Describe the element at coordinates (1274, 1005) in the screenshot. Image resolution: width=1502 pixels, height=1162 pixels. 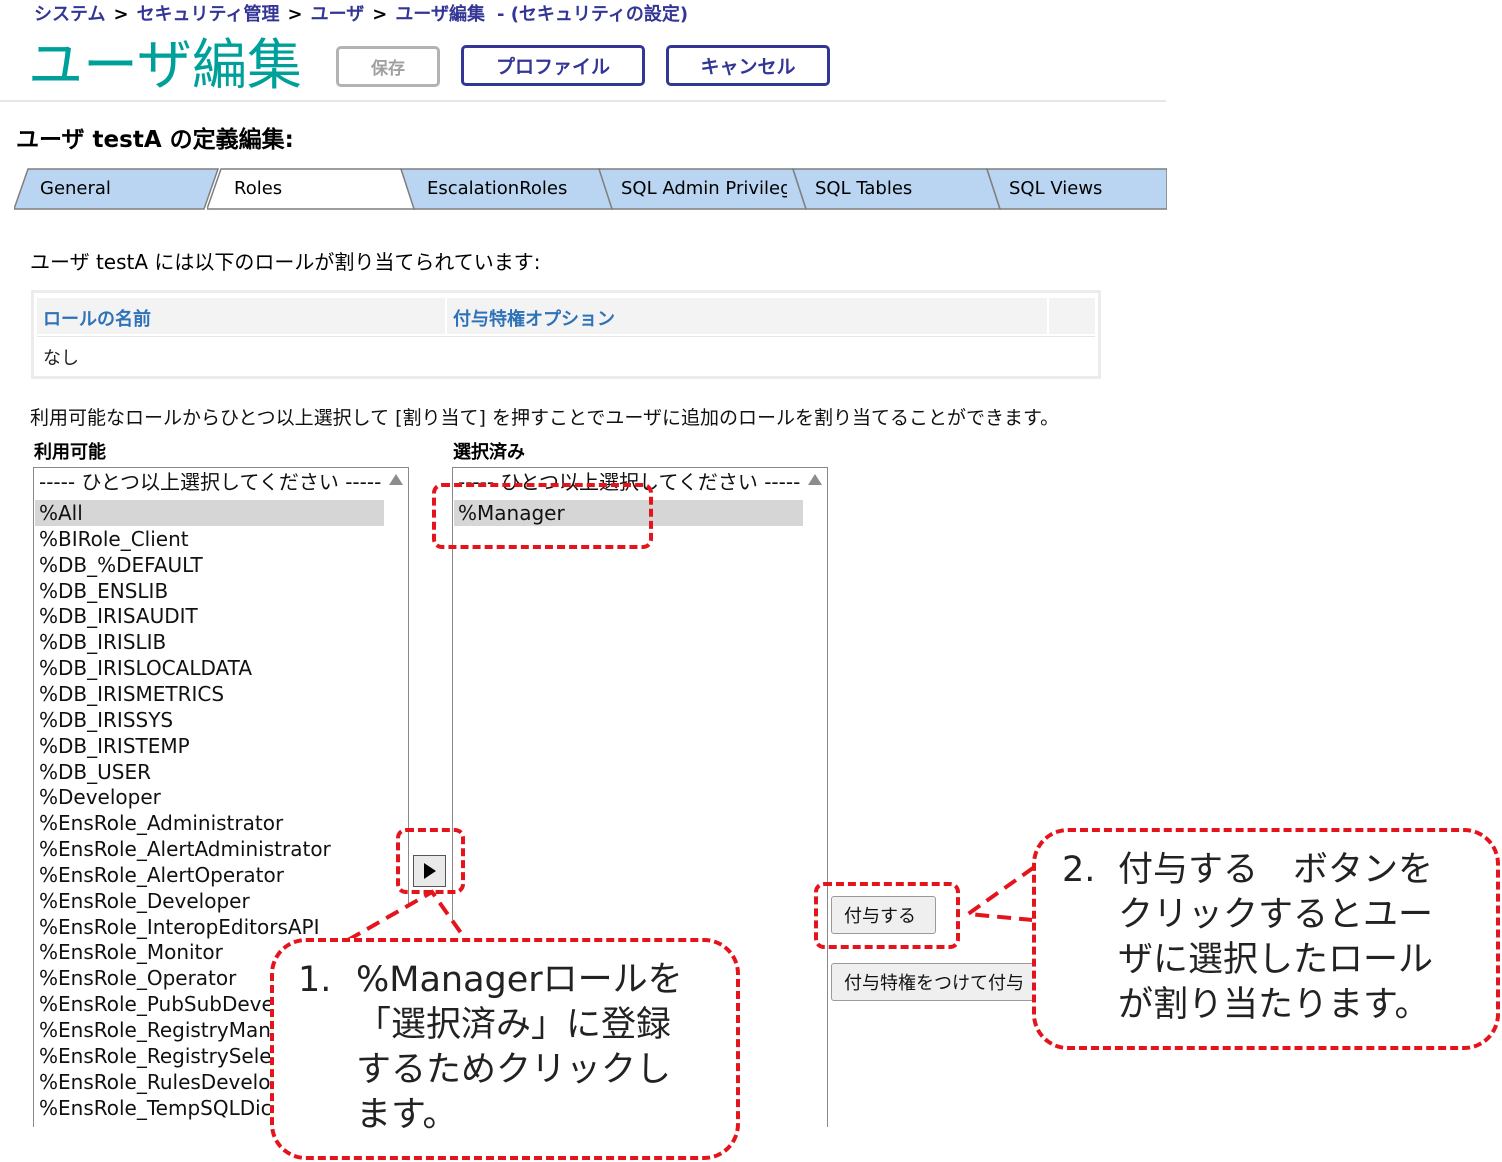
I see `callout-2-line-4: が割り当たります。` at that location.